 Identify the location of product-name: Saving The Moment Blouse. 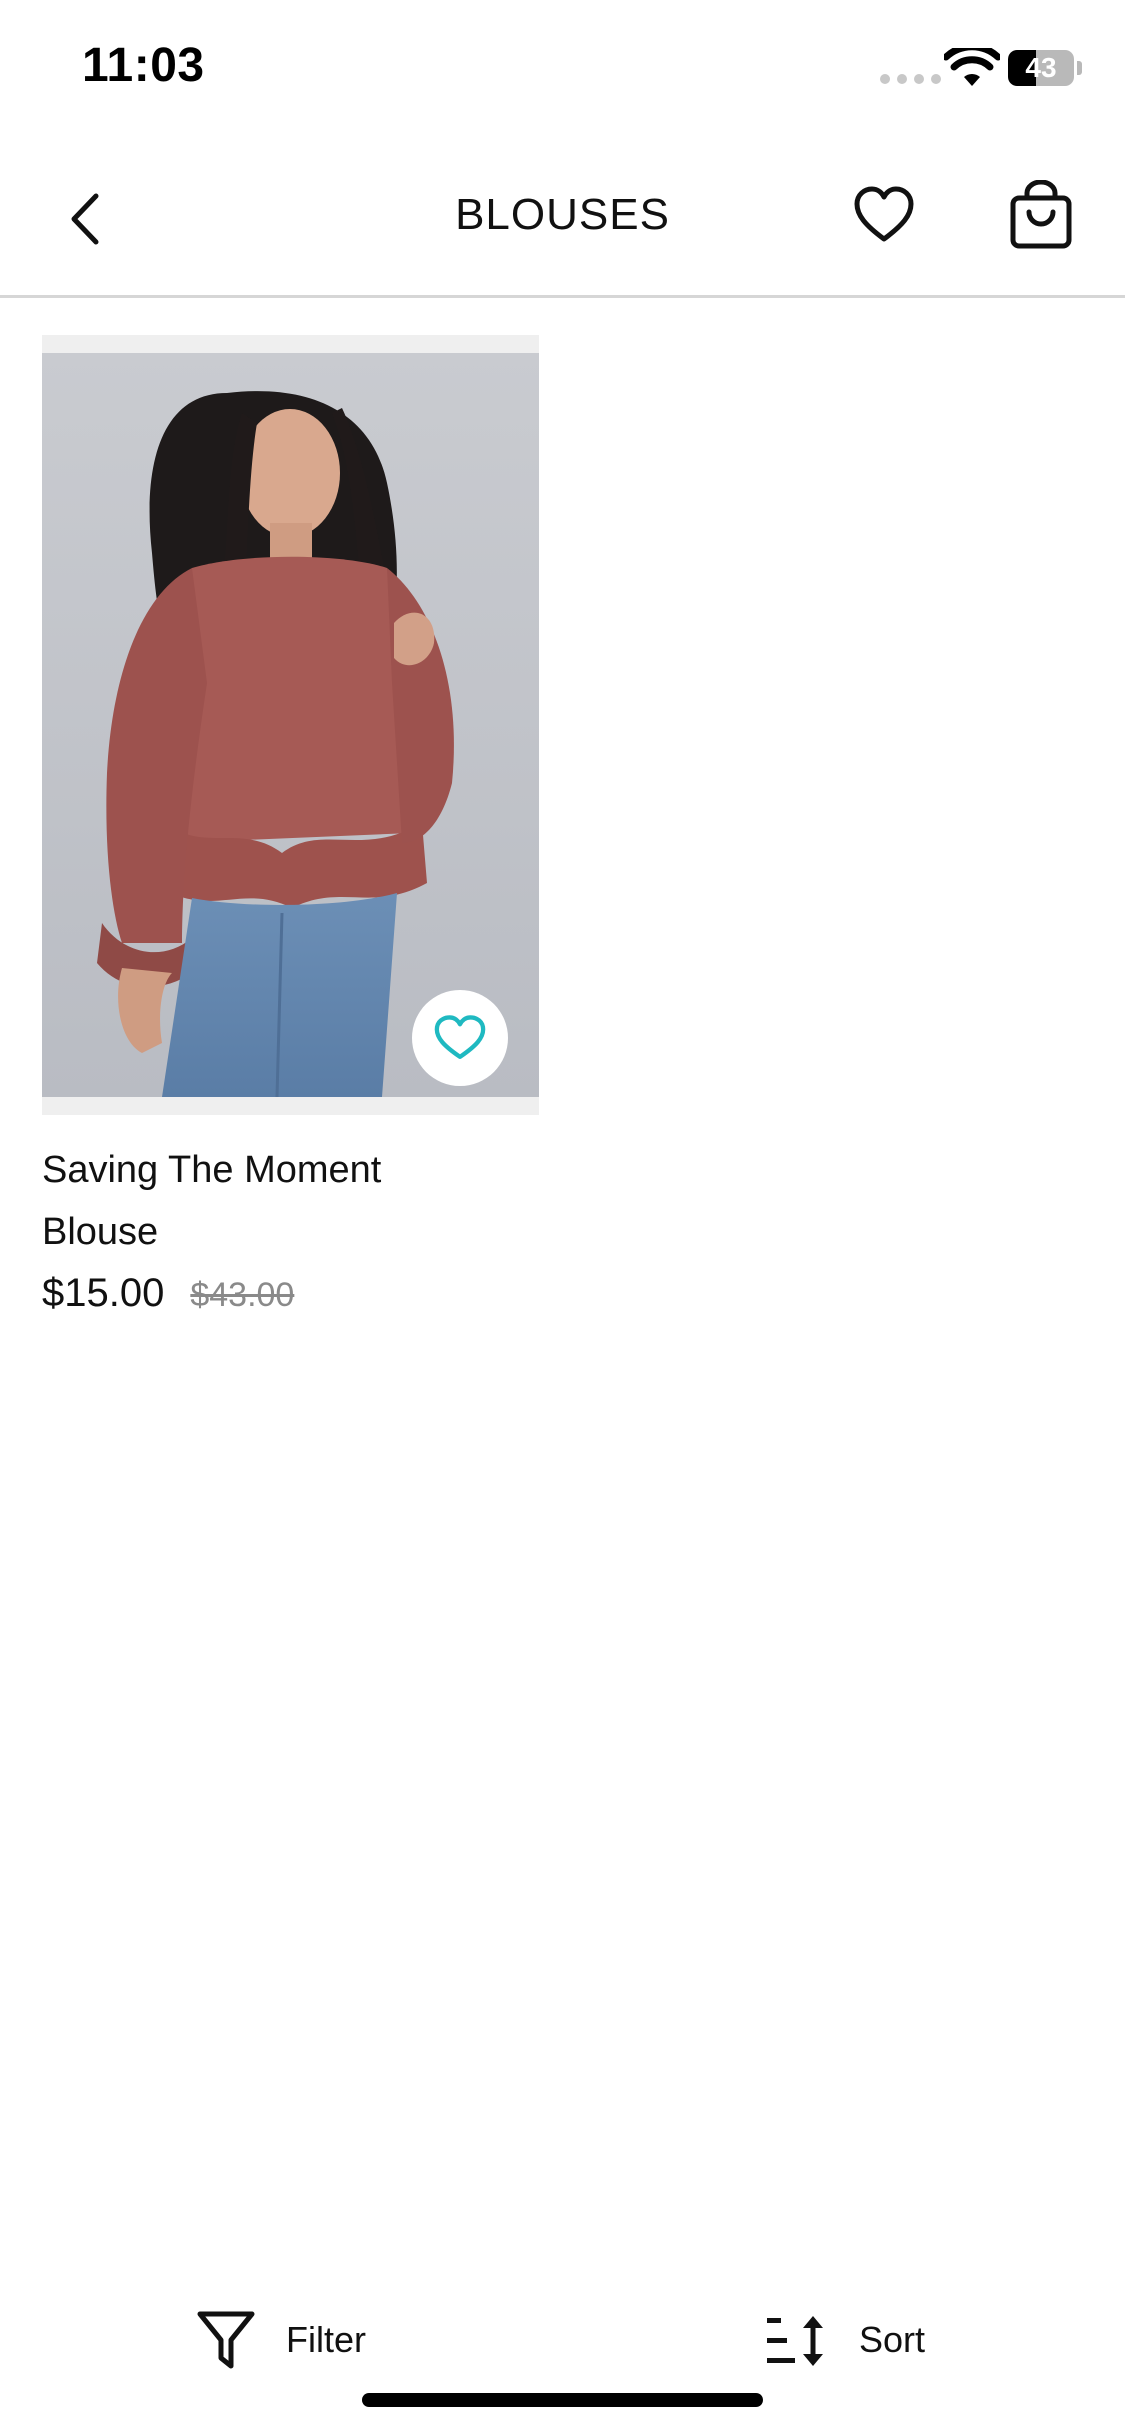
(252, 1201).